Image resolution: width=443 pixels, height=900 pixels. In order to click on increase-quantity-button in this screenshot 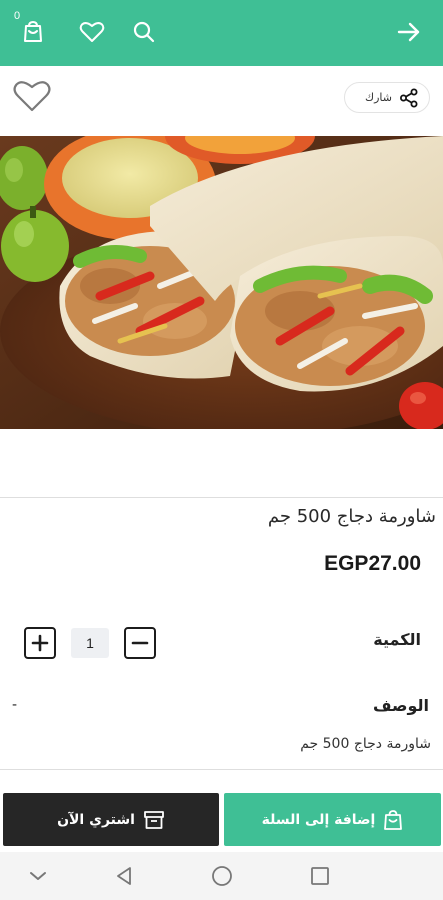, I will do `click(40, 643)`.